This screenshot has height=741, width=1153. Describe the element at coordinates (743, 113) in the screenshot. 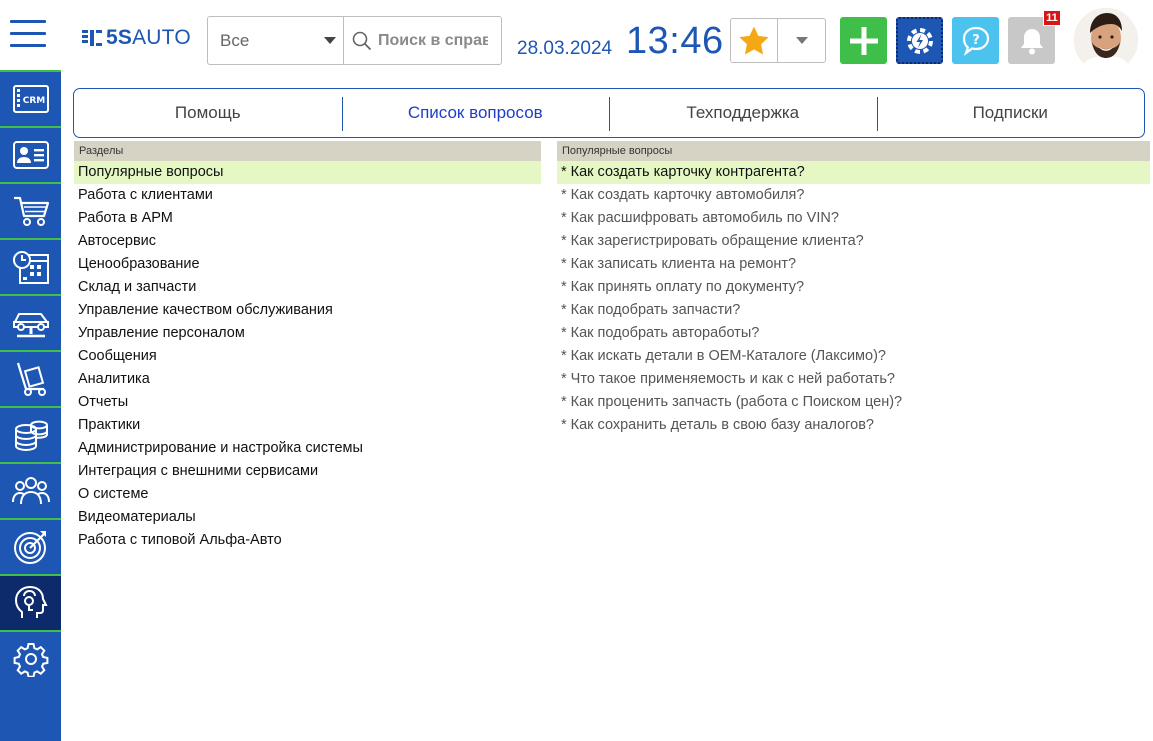

I see `tab-support: Техподдержка` at that location.